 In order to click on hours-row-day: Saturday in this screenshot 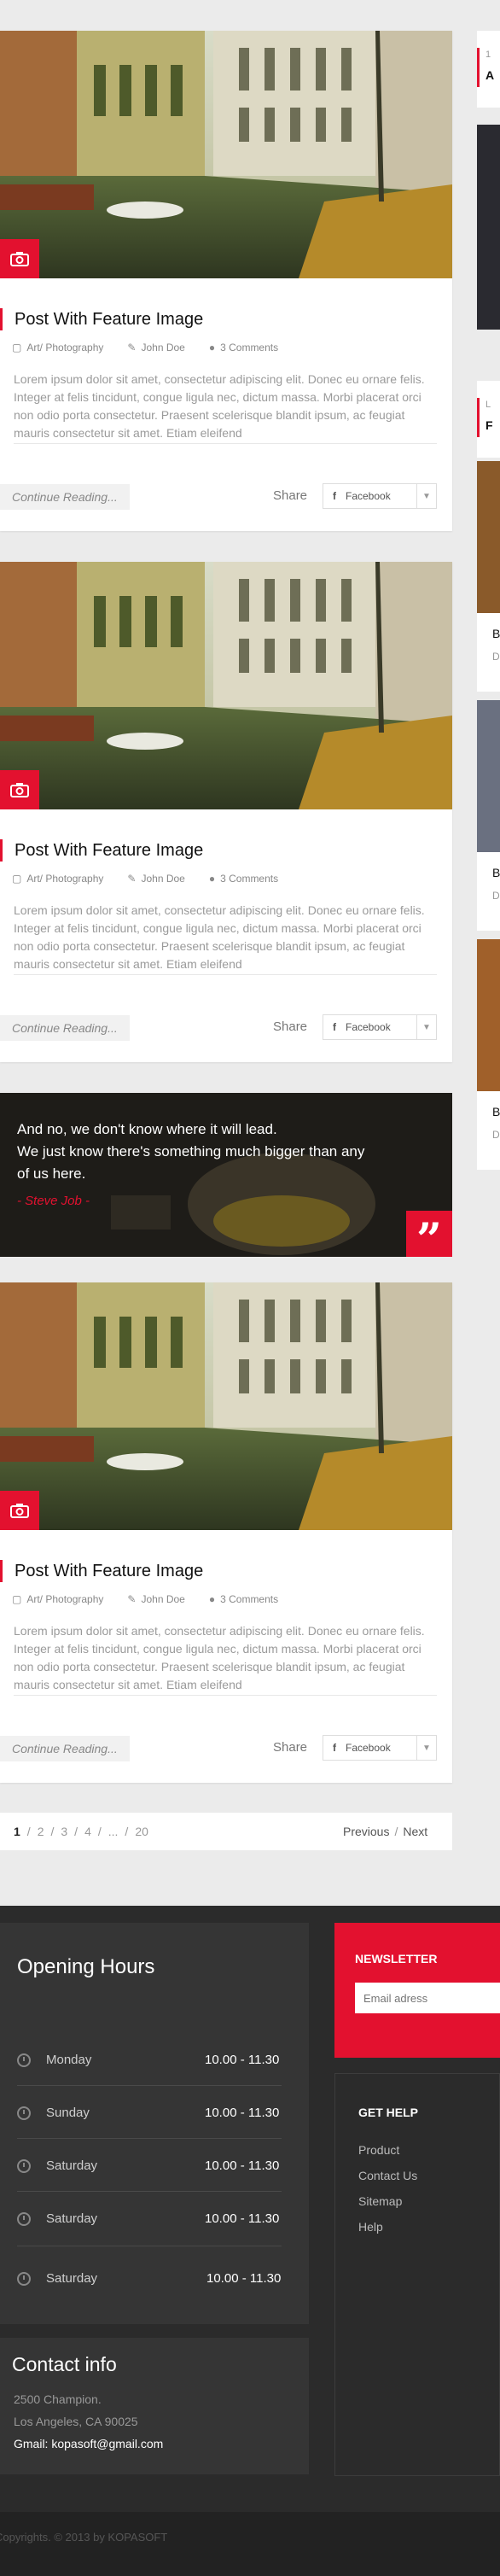, I will do `click(57, 2165)`.